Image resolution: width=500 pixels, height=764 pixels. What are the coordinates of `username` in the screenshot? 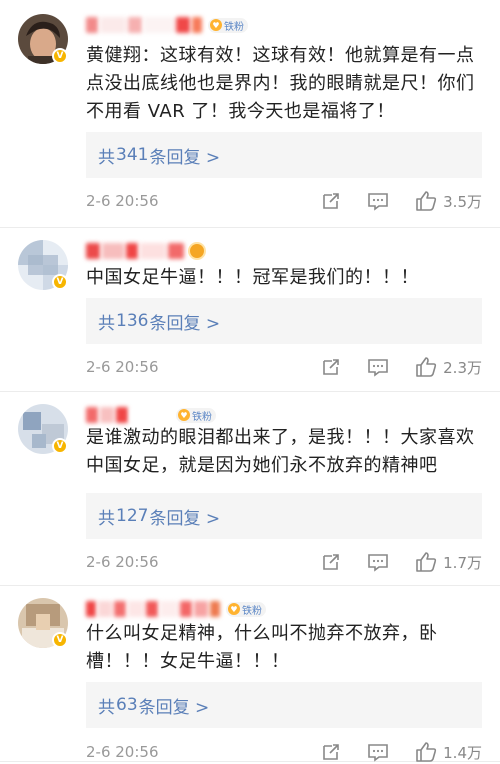 It's located at (145, 251).